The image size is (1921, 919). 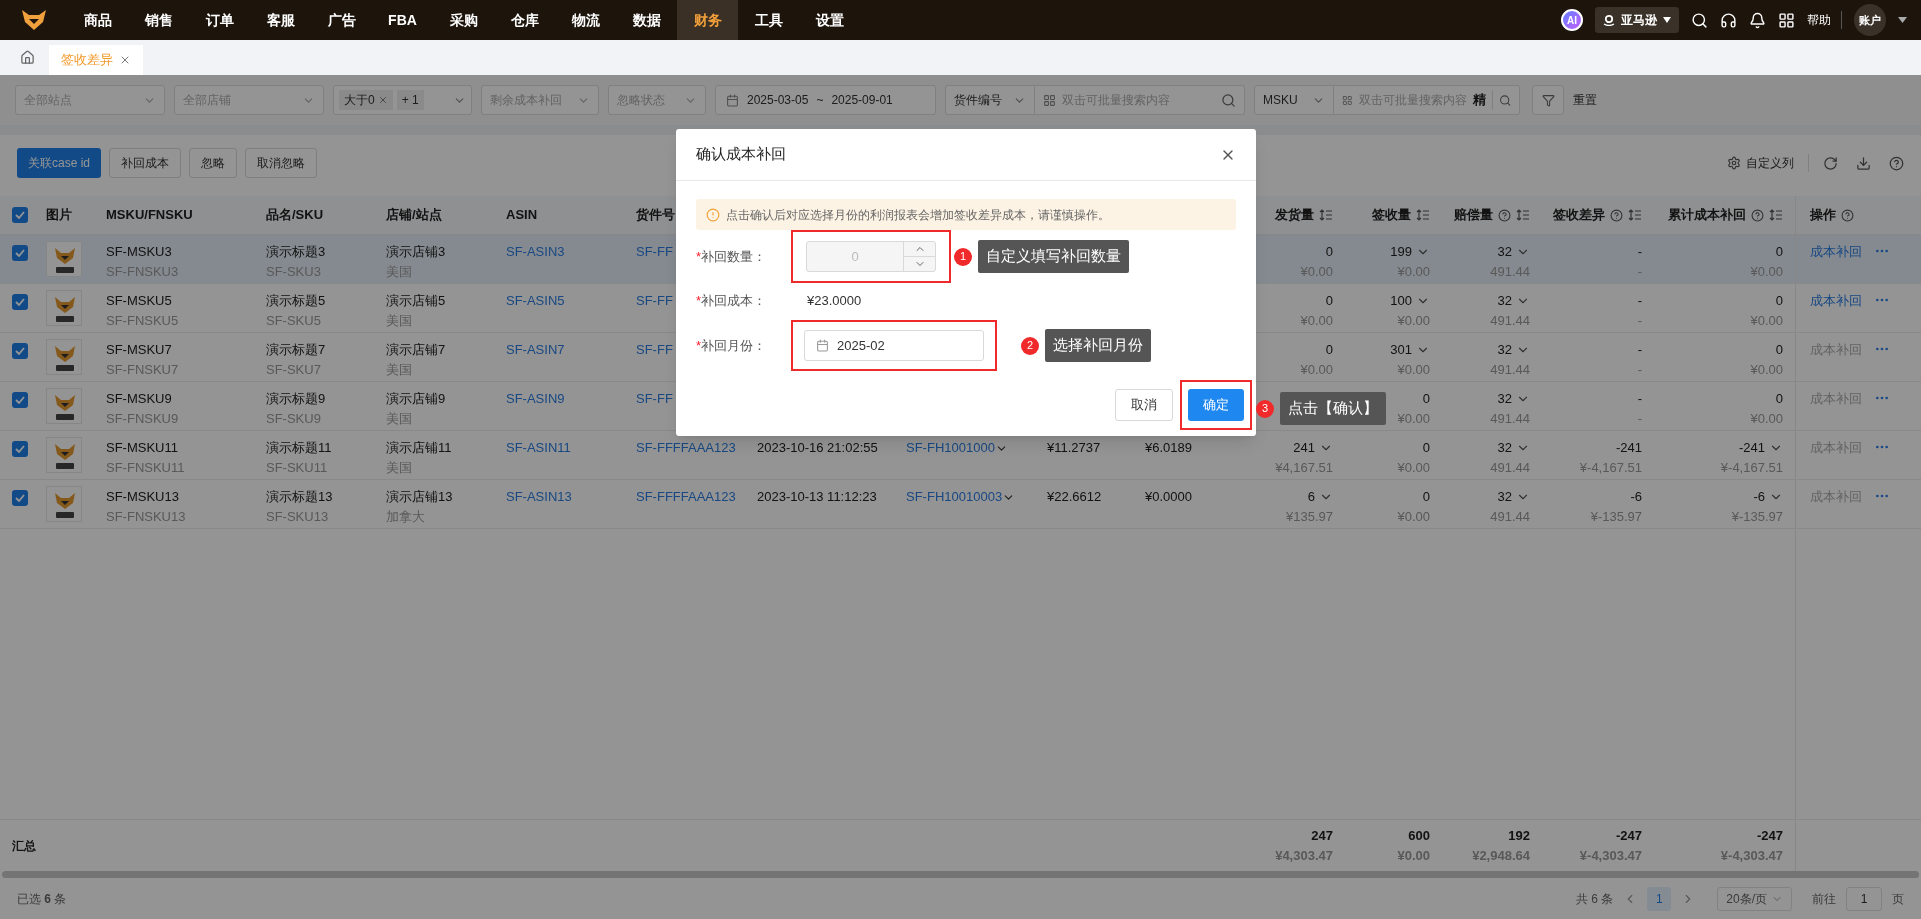 I want to click on column-header: 赔偿量, so click(x=1473, y=215).